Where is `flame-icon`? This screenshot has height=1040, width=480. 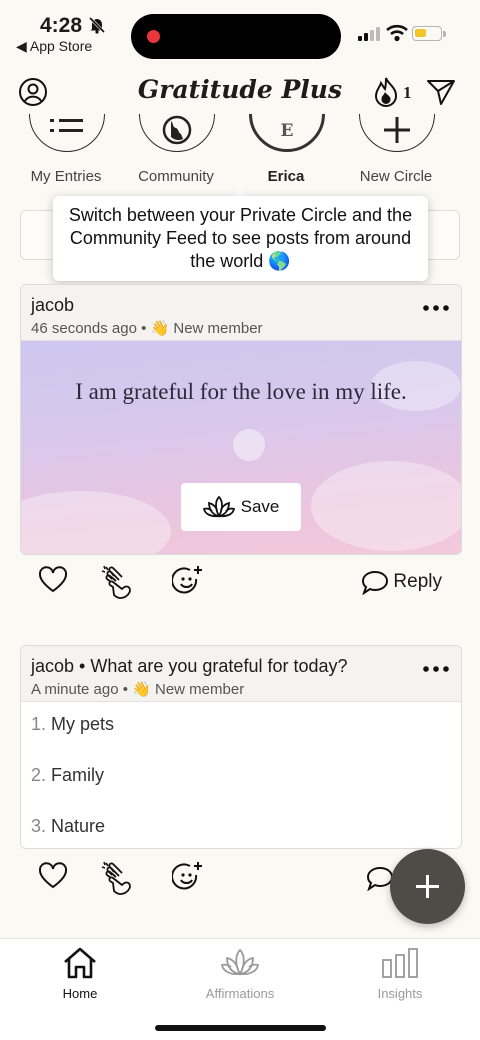
flame-icon is located at coordinates (386, 92).